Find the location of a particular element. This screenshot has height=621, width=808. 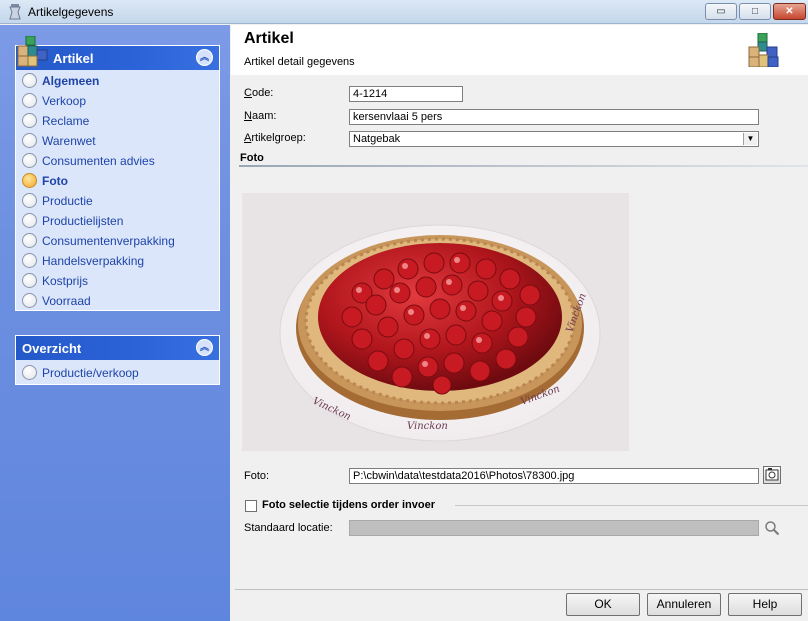

artikelgroep-value: Natgebak is located at coordinates (377, 139).